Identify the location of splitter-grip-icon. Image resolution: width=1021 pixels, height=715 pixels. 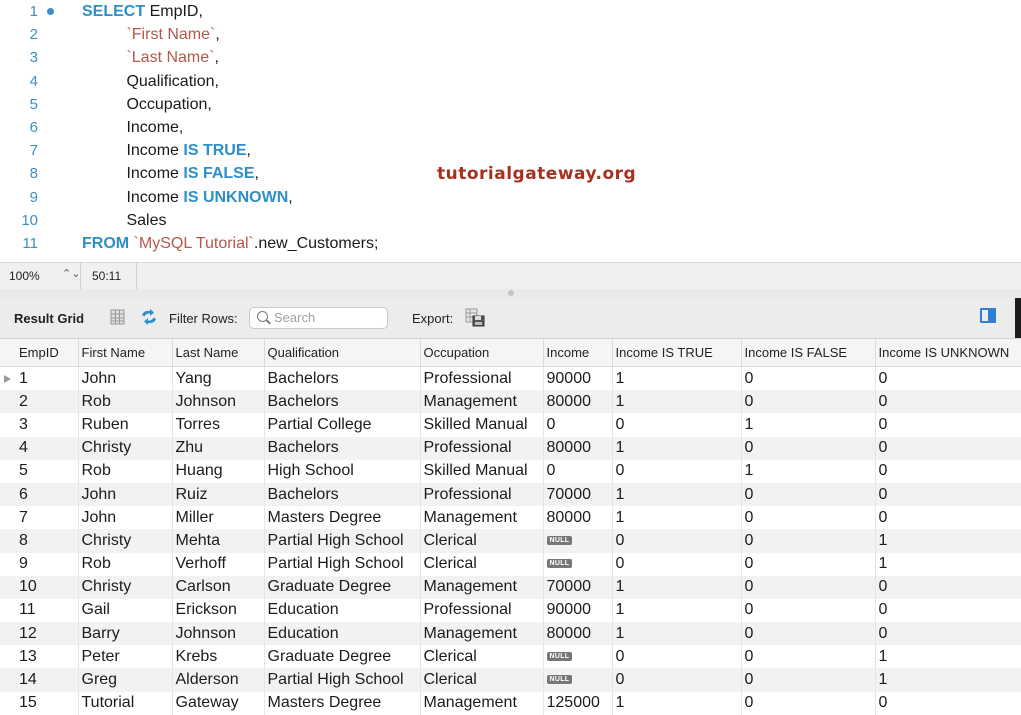
(511, 293).